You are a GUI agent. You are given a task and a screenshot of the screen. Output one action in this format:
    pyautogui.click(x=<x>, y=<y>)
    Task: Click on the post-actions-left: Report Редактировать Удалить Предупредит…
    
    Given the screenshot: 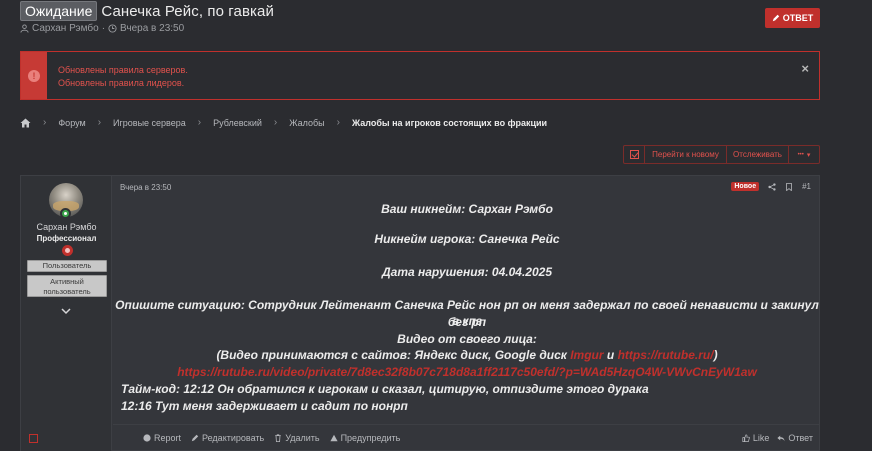 What is the action you would take?
    pyautogui.click(x=276, y=438)
    